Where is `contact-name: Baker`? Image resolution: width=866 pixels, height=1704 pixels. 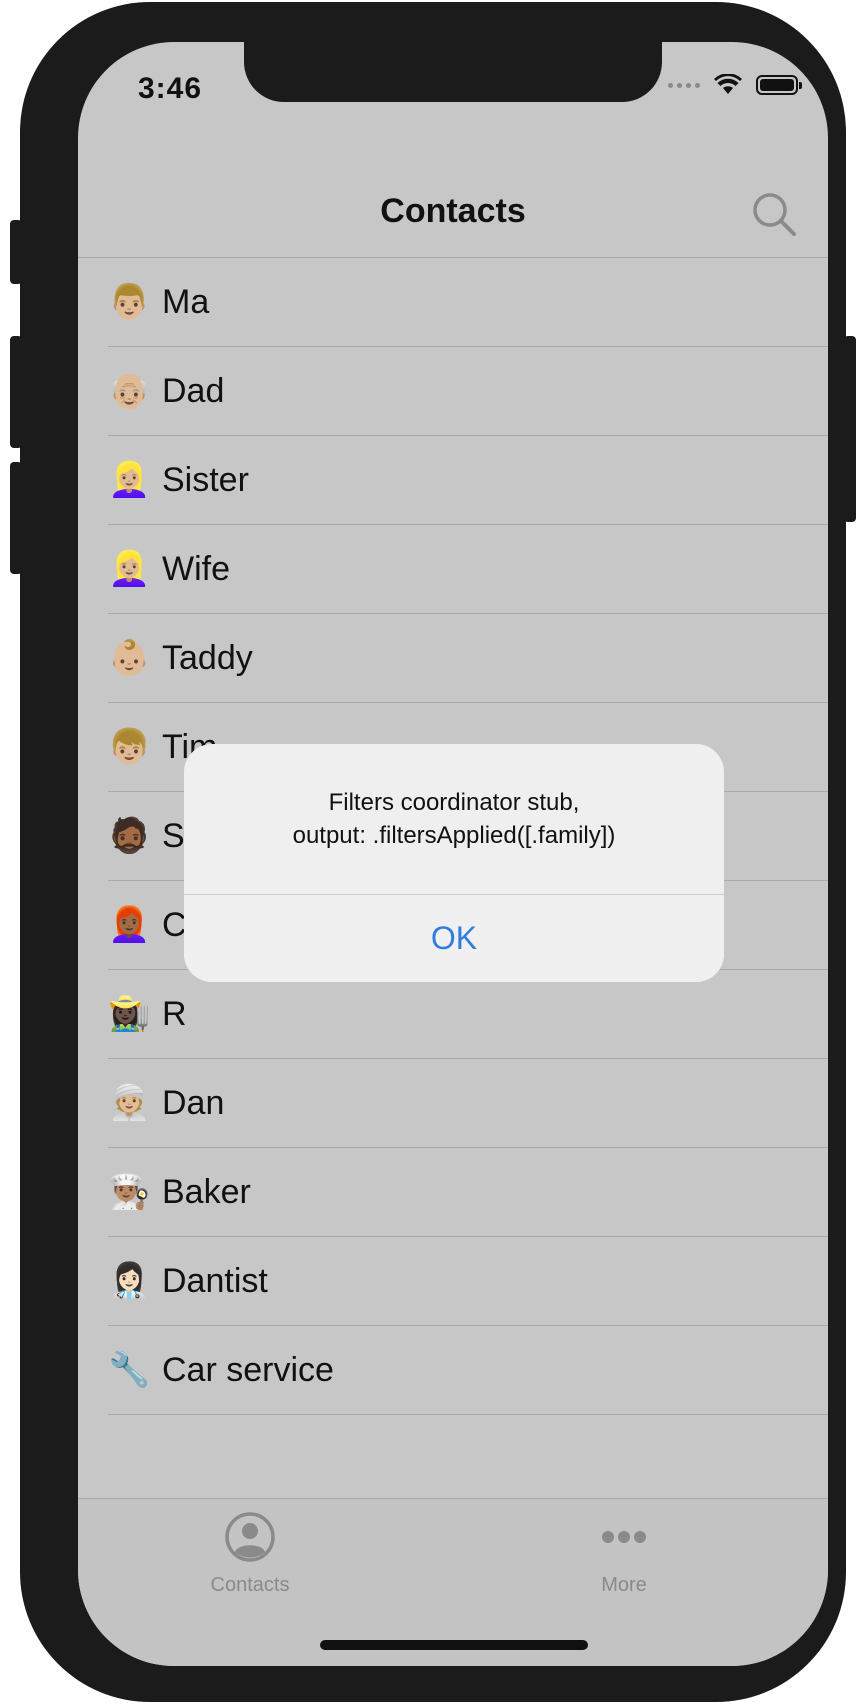
contact-name: Baker is located at coordinates (206, 1191).